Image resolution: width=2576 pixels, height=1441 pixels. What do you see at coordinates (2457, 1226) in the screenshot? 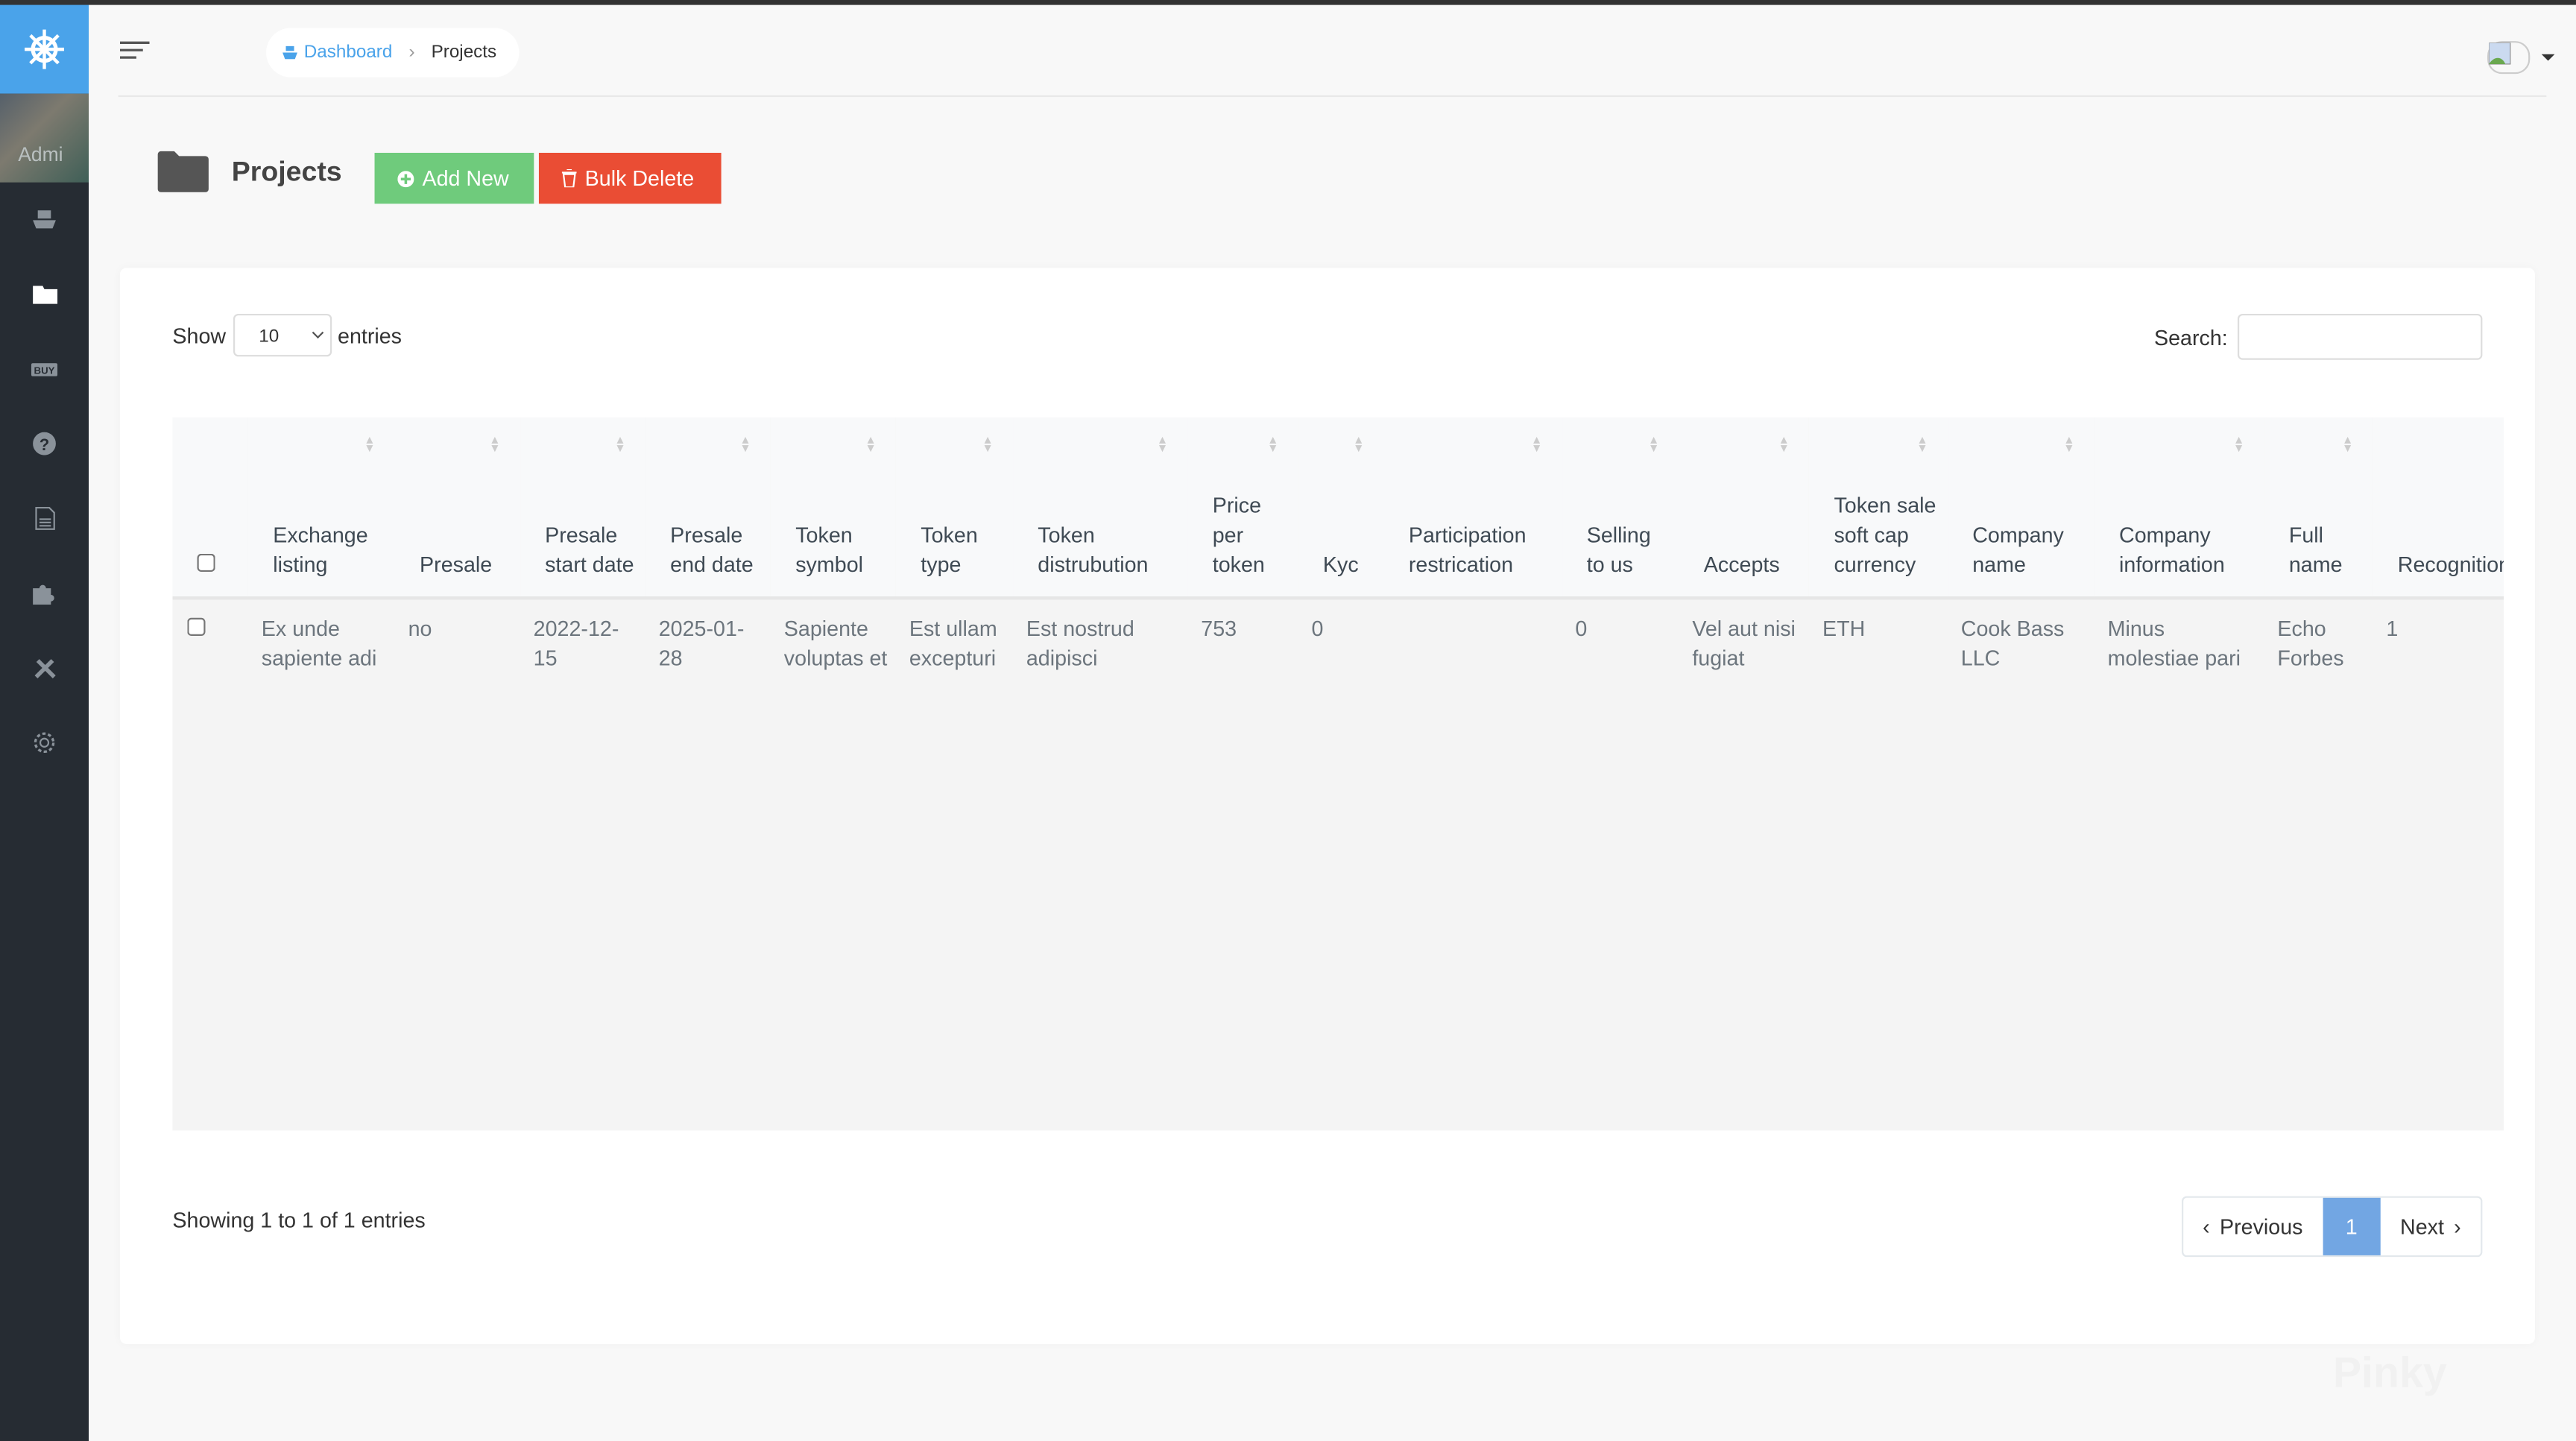
I see `chevron-right-icon: ›` at bounding box center [2457, 1226].